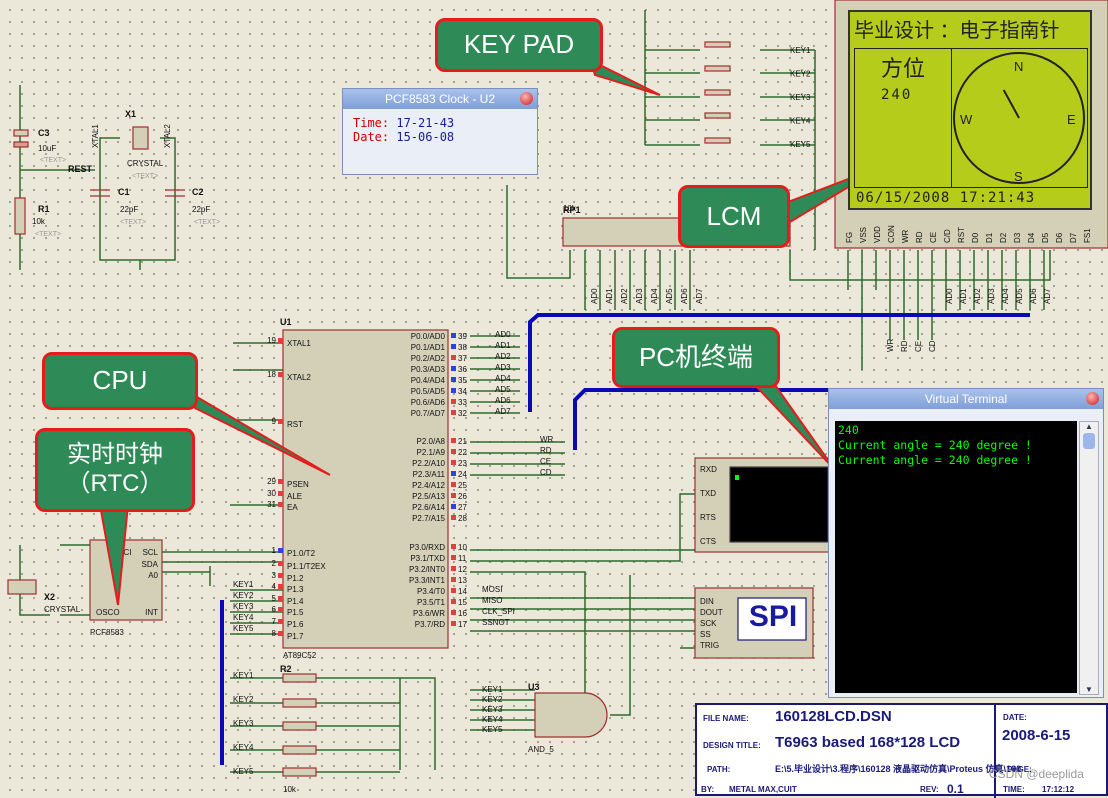 Image resolution: width=1108 pixels, height=798 pixels. I want to click on net-label: AD3, so click(503, 367).